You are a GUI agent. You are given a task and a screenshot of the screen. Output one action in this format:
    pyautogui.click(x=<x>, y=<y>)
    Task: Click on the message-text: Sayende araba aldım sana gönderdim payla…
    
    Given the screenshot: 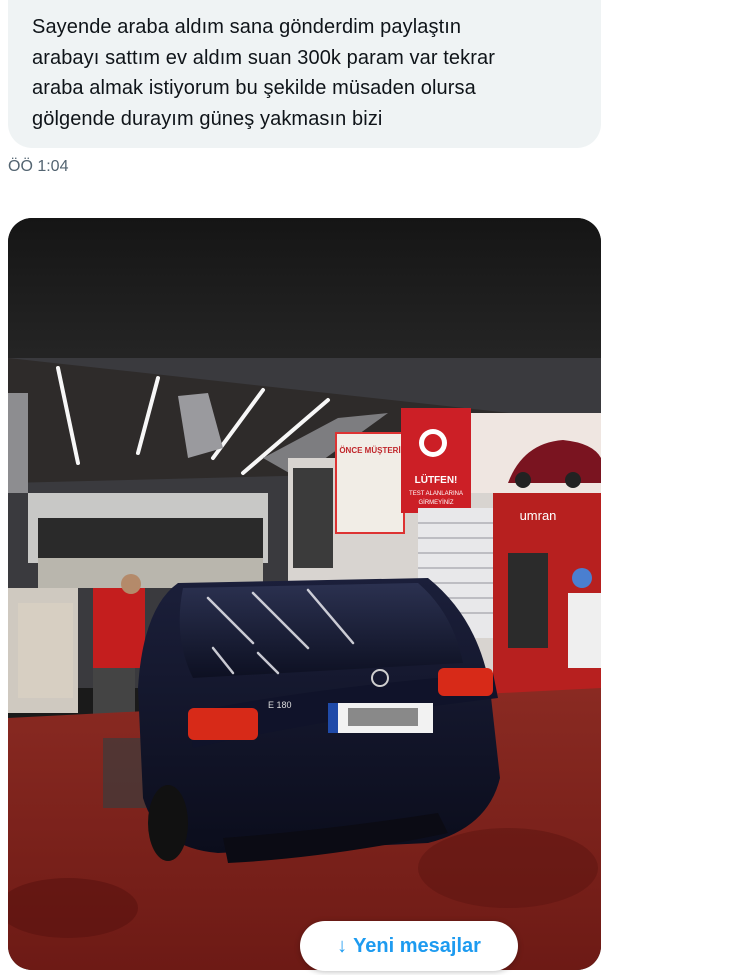 What is the action you would take?
    pyautogui.click(x=308, y=73)
    